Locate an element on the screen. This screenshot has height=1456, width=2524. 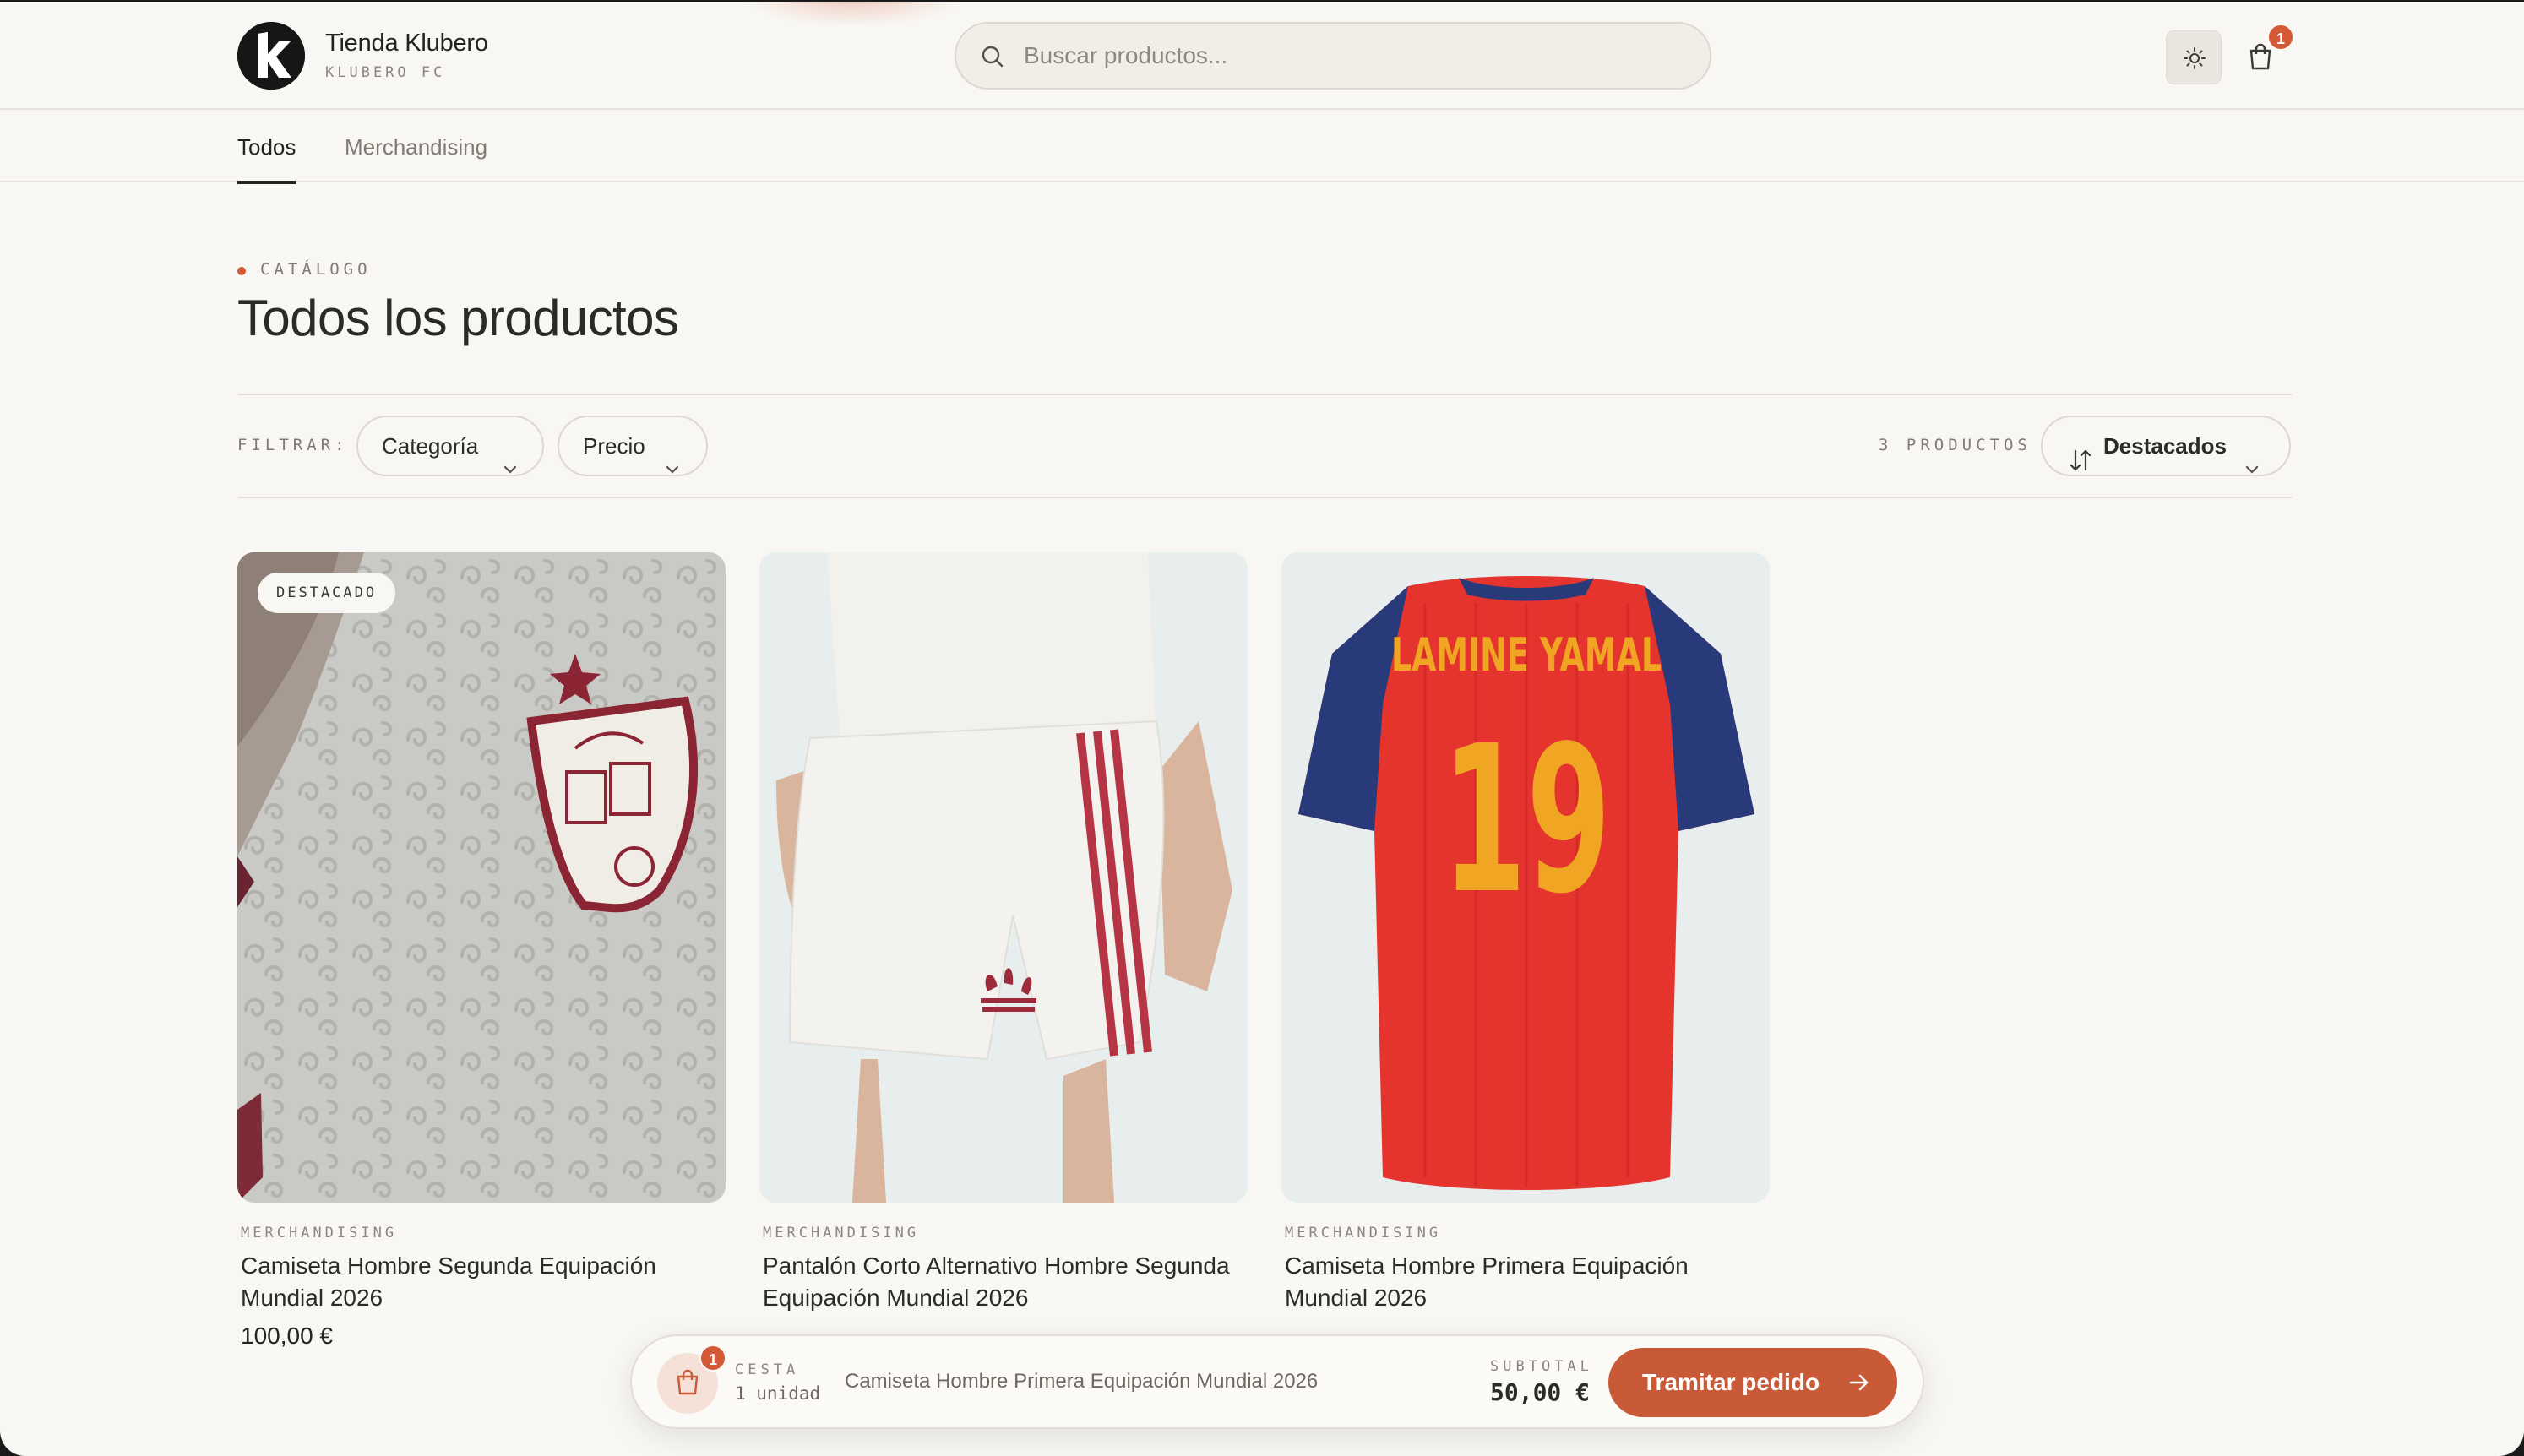
brand-logo is located at coordinates (271, 56).